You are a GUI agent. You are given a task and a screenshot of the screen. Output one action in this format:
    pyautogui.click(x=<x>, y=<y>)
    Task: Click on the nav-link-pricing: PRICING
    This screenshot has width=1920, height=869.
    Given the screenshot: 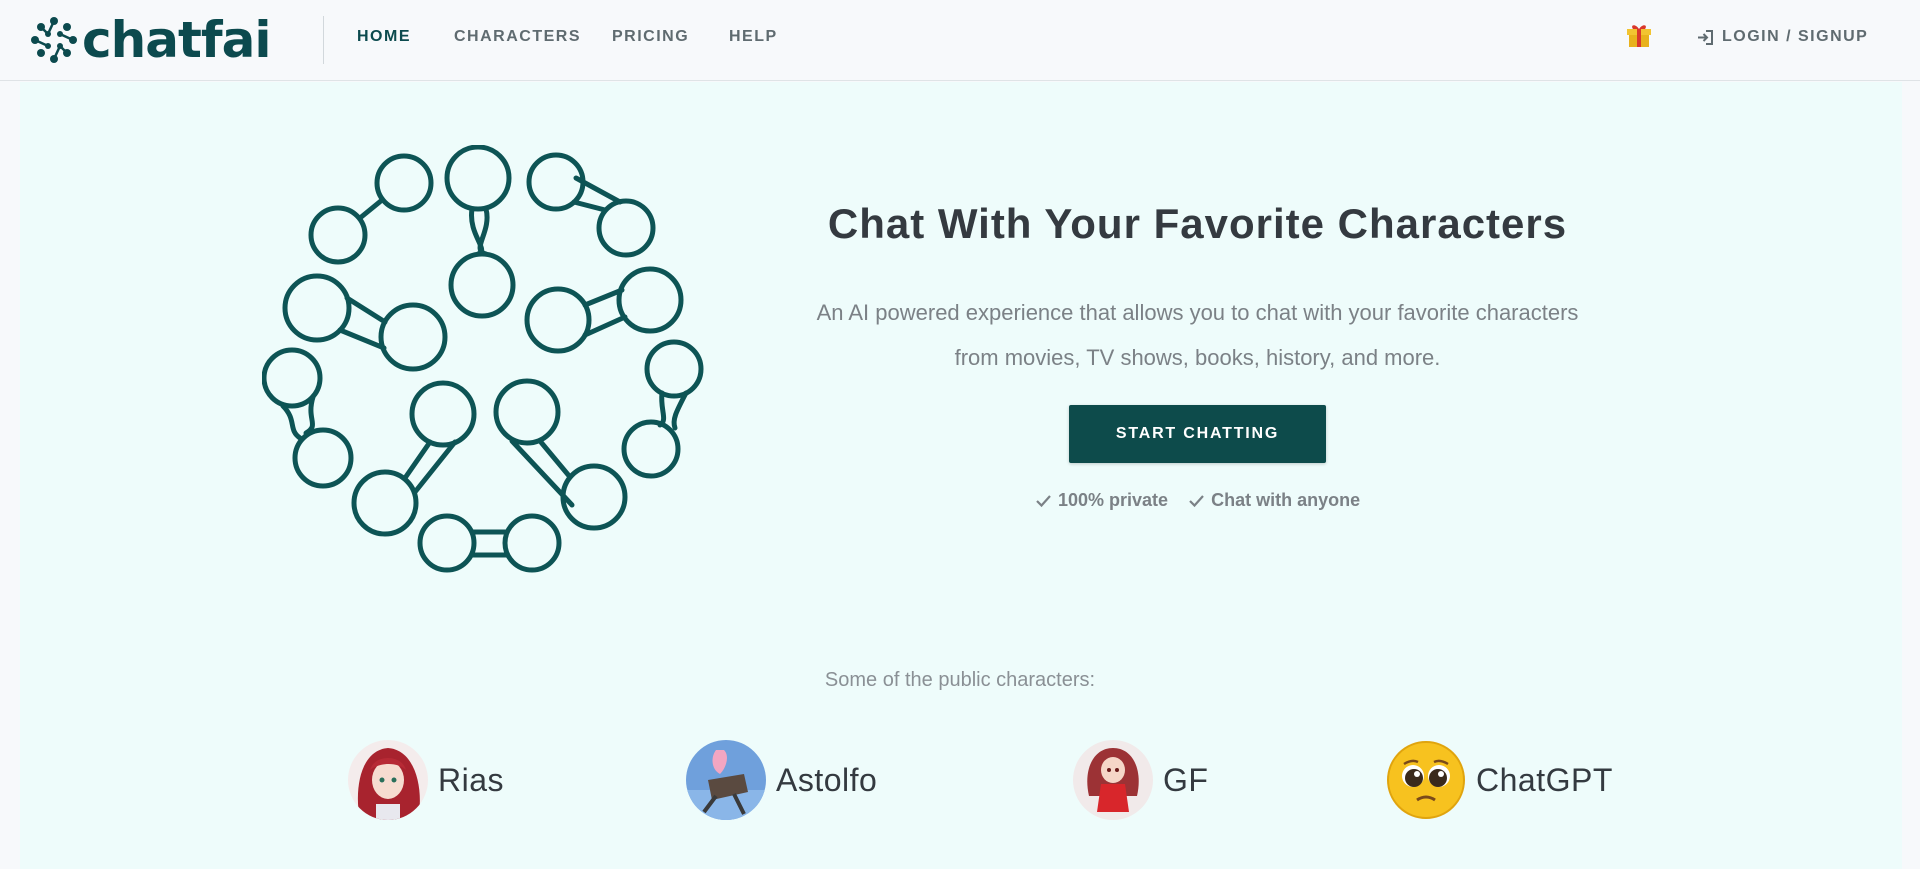 What is the action you would take?
    pyautogui.click(x=650, y=37)
    